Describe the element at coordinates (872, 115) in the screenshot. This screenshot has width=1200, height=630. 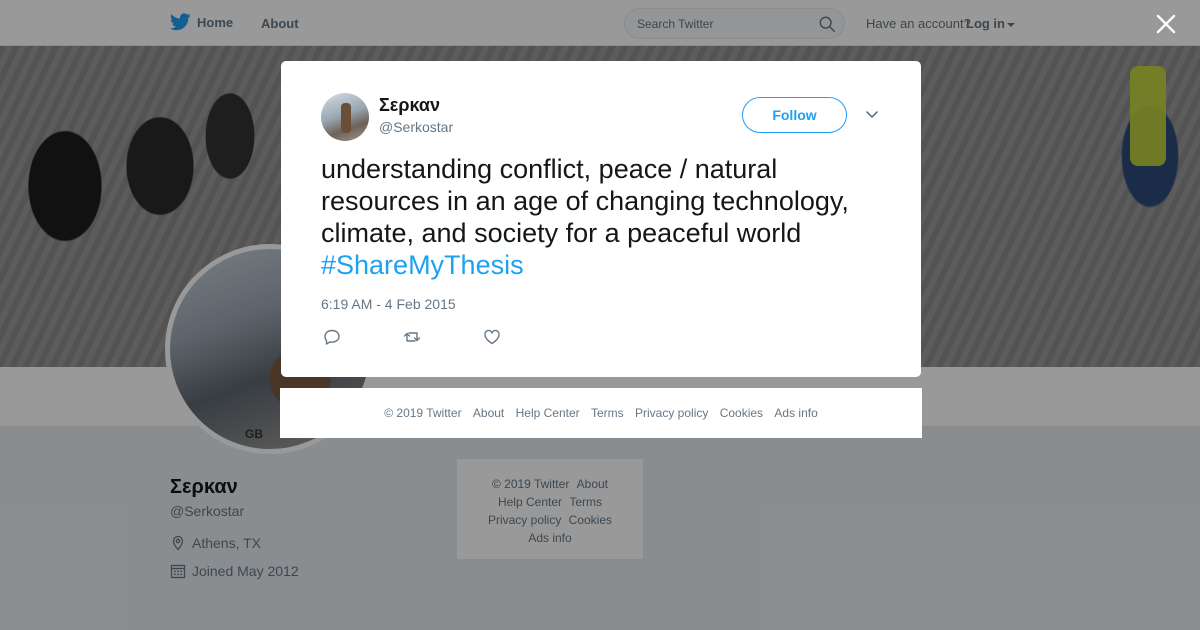
I see `chevron-down-icon` at that location.